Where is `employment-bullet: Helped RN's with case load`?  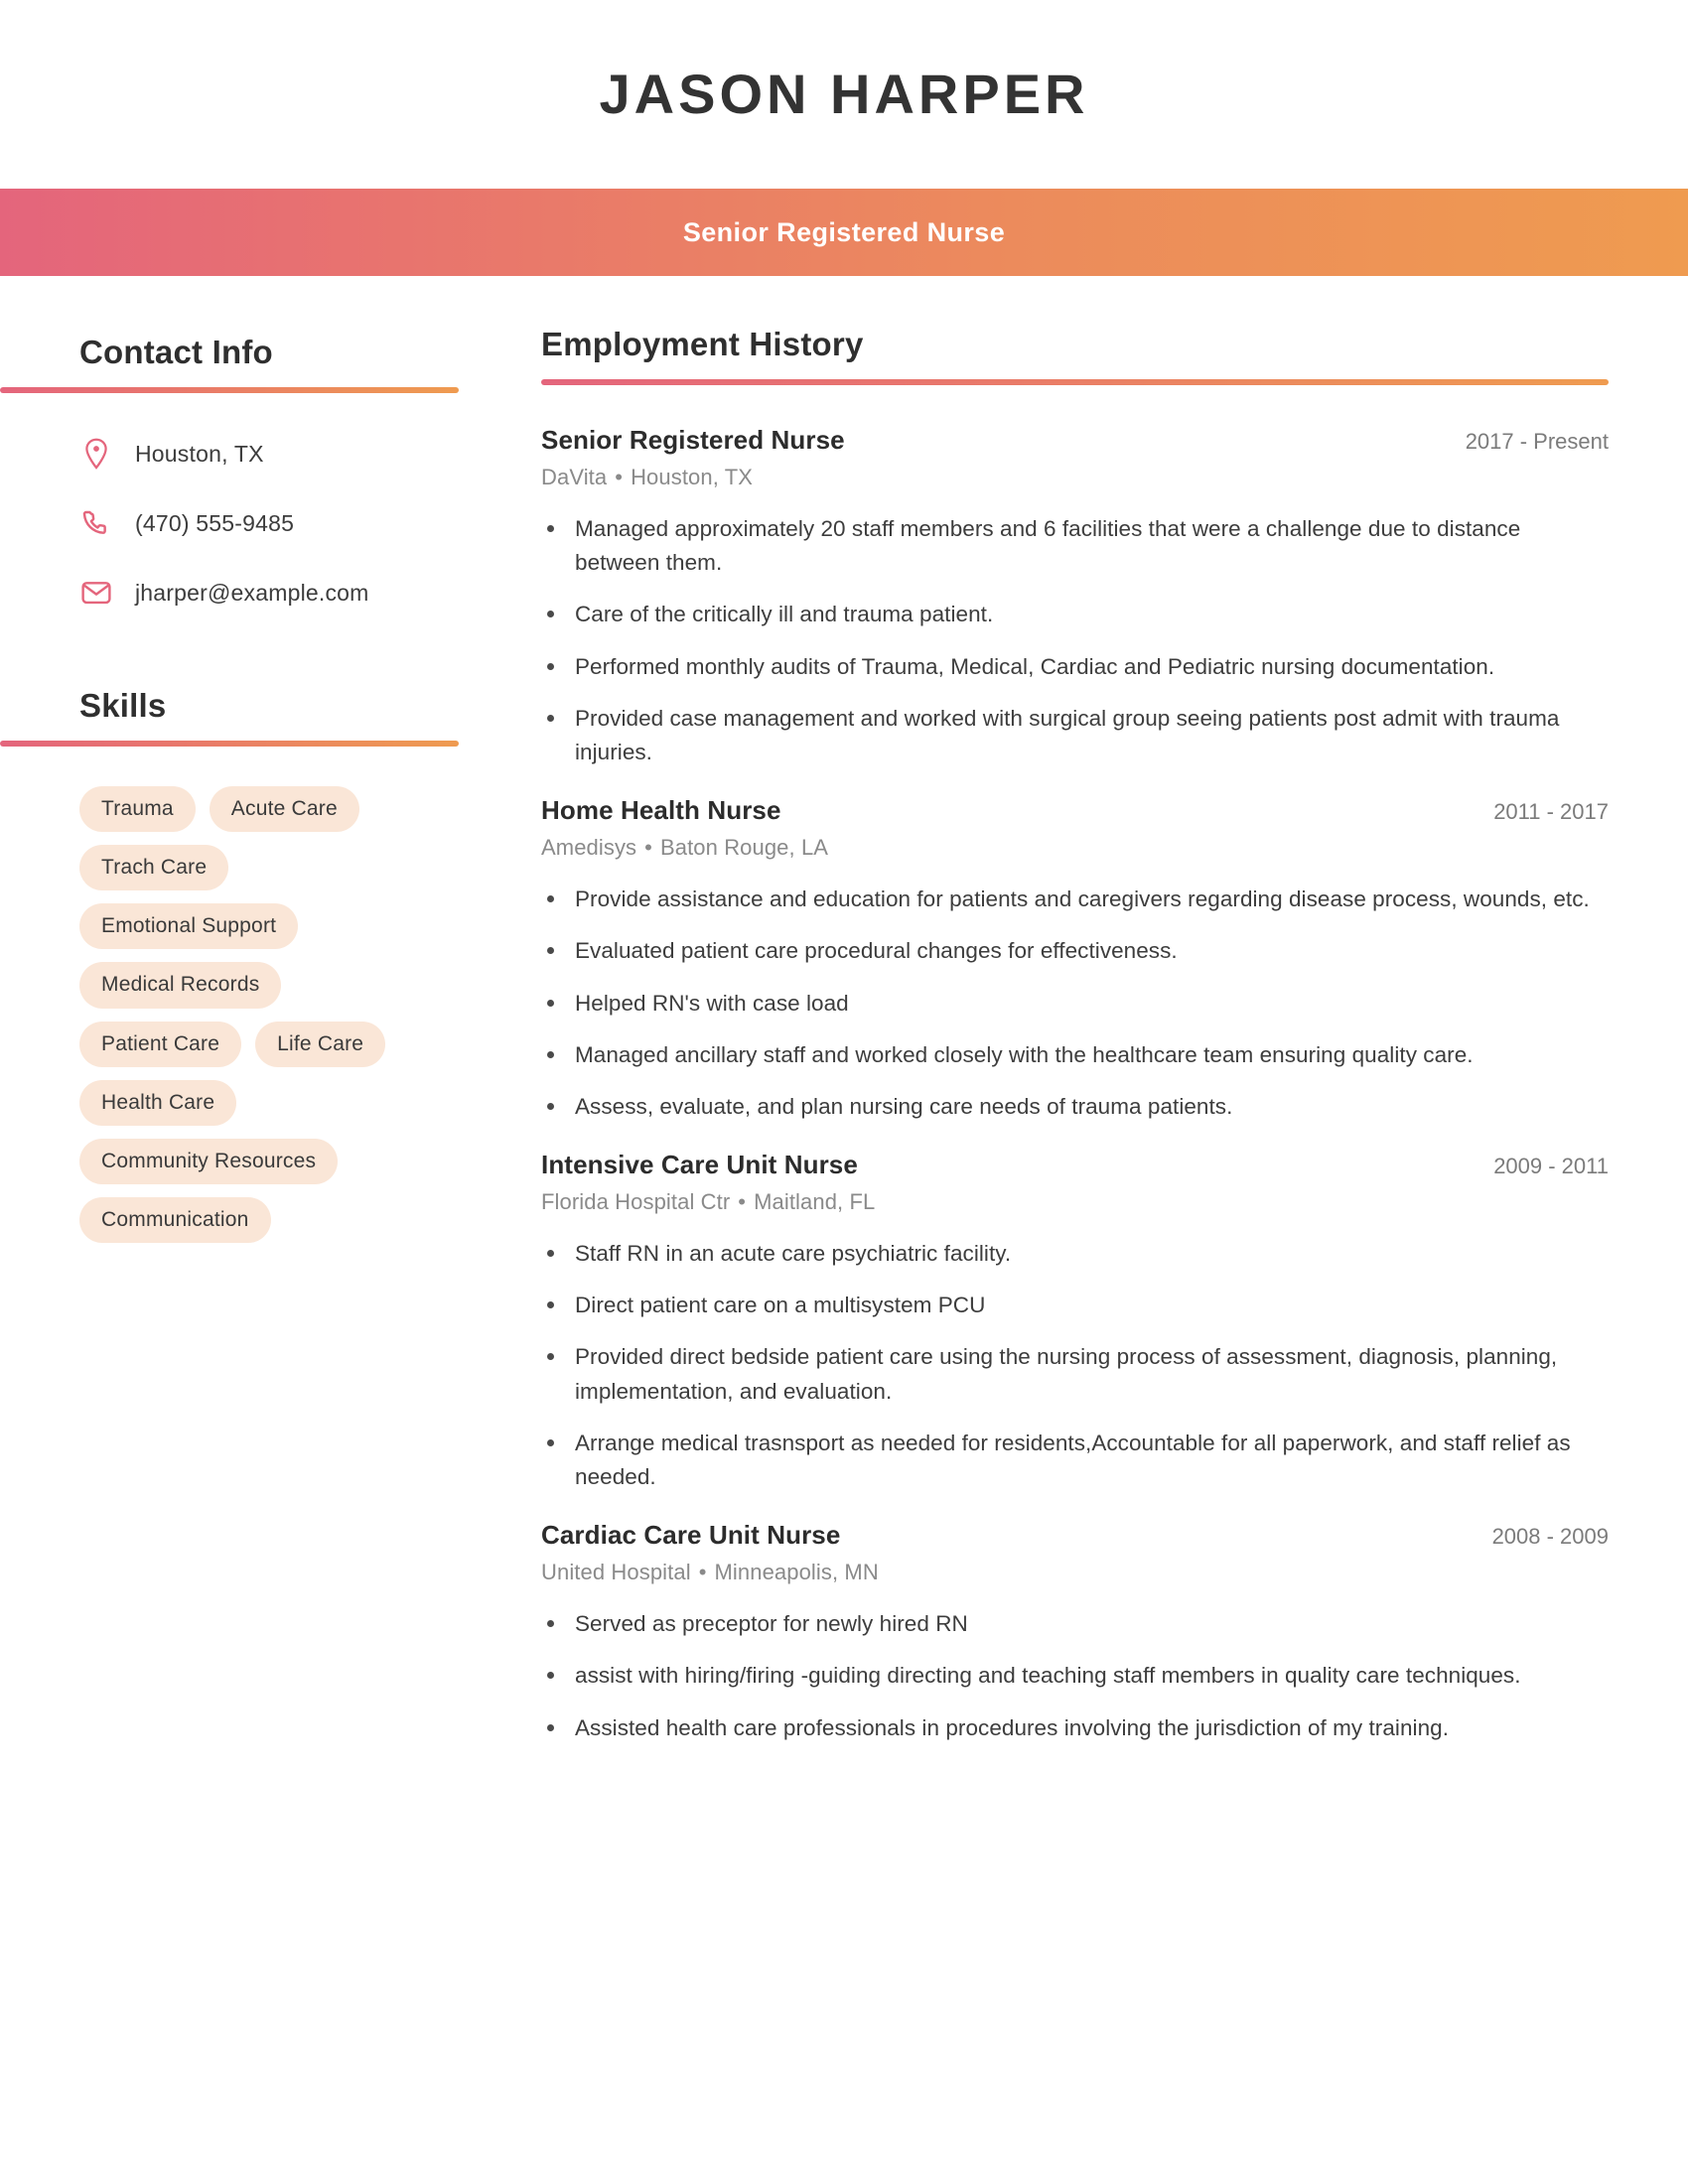
employment-bullet: Helped RN's with case load is located at coordinates (1075, 1004).